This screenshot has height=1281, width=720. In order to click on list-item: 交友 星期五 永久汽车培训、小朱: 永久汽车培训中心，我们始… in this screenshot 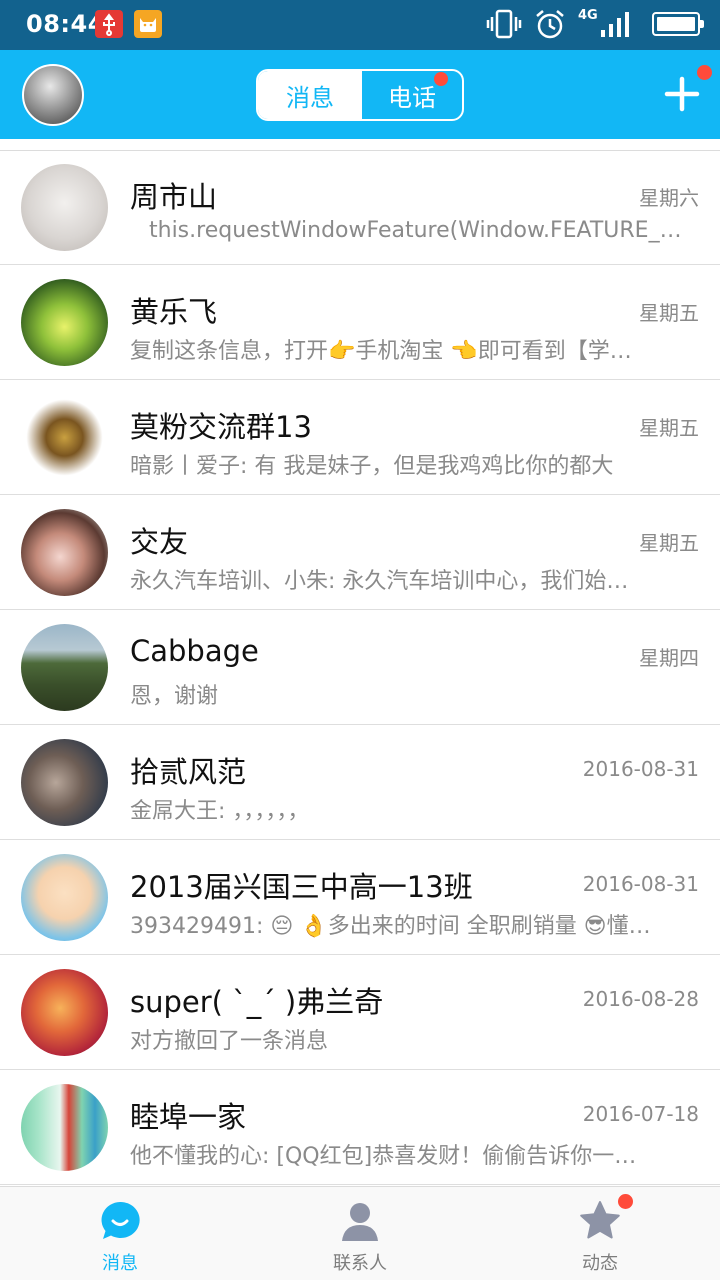, I will do `click(360, 552)`.